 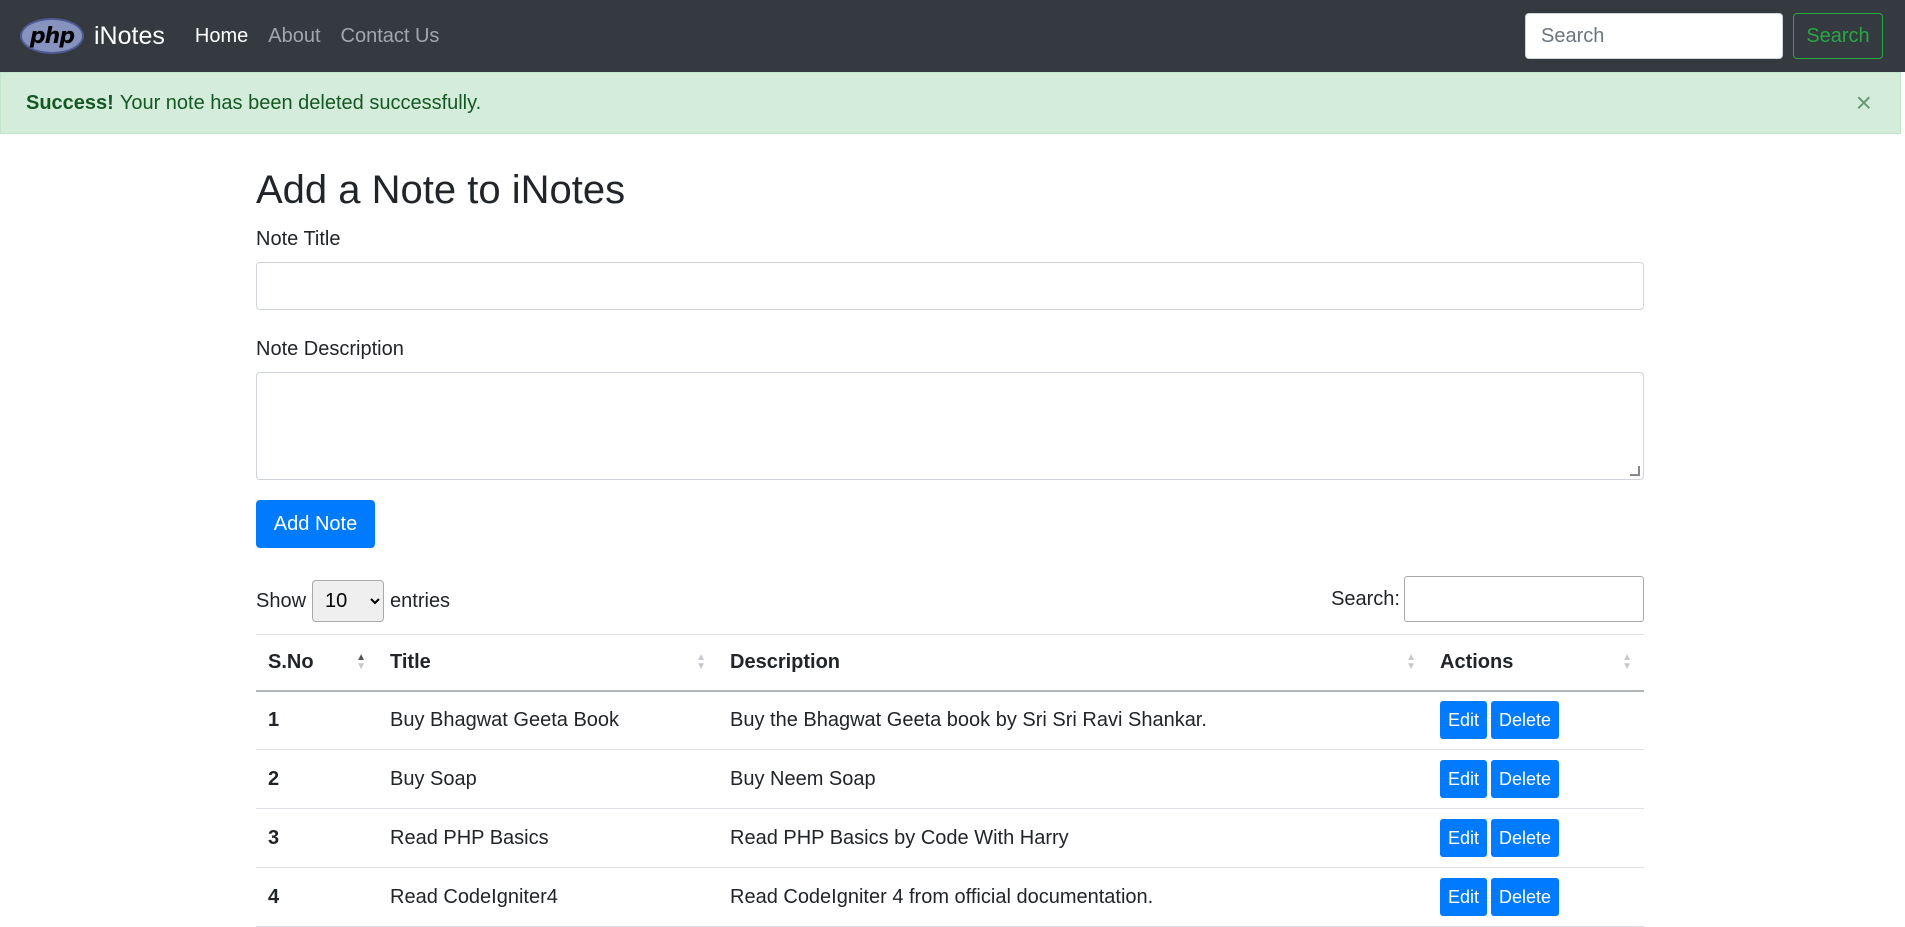 I want to click on cell-title: Read CodeIgniter4, so click(x=548, y=897).